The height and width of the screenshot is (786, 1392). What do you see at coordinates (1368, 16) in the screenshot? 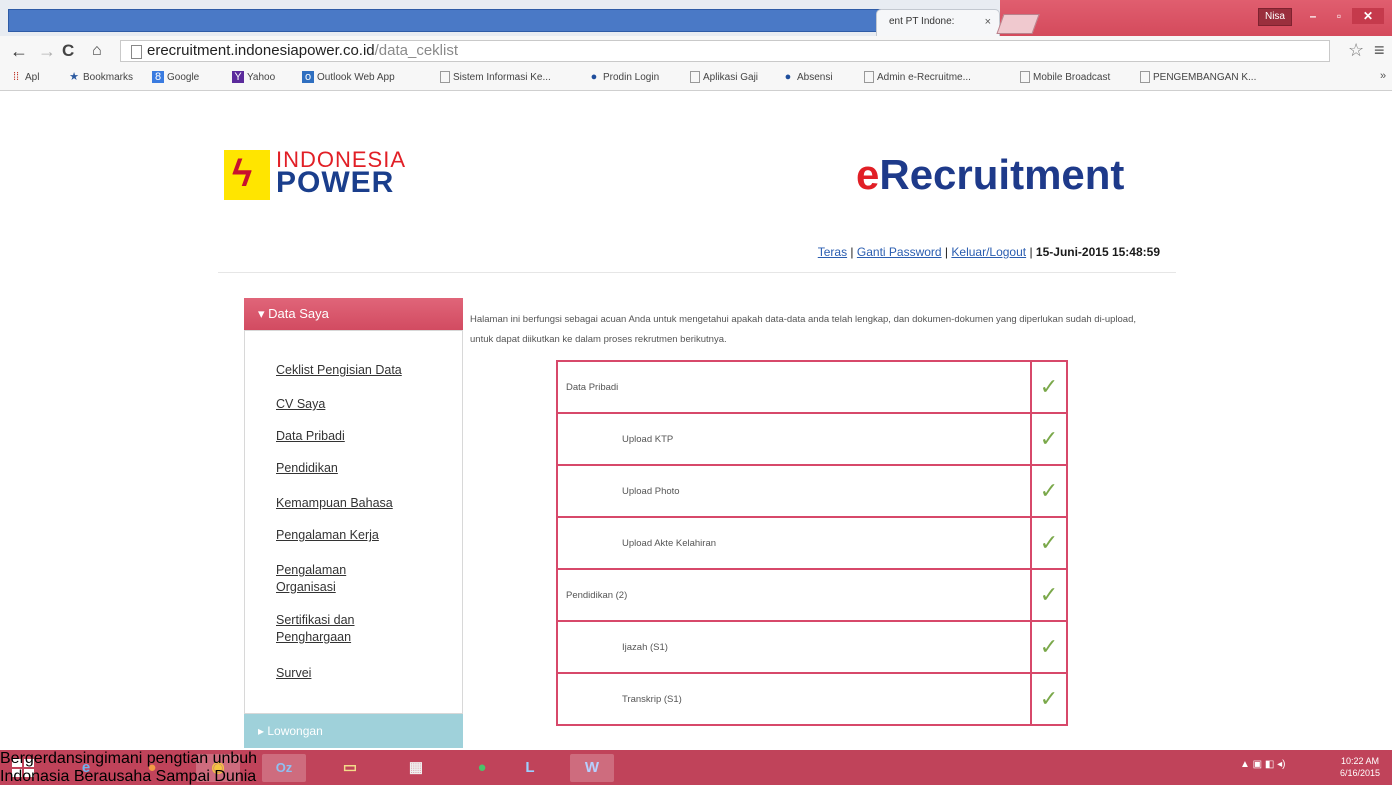
I see `close-window-icon: ✕` at bounding box center [1368, 16].